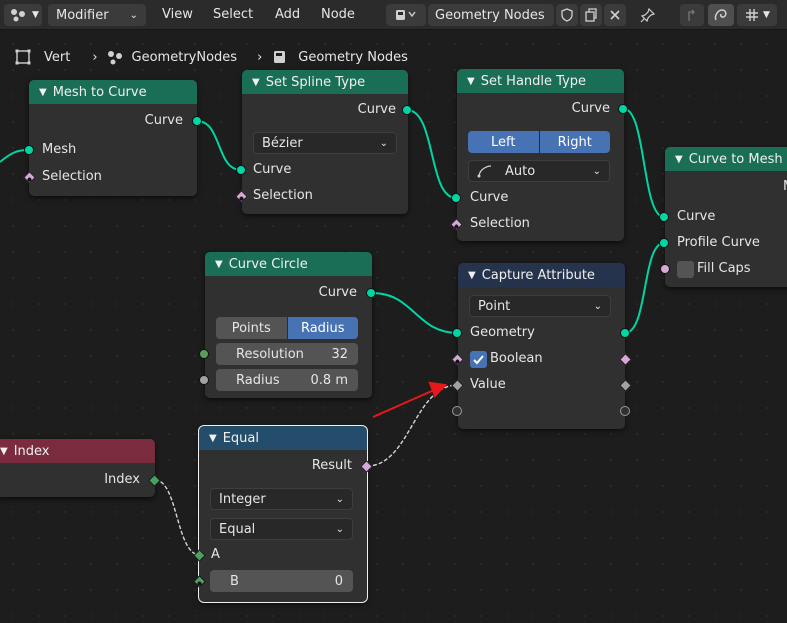 Image resolution: width=787 pixels, height=623 pixels. What do you see at coordinates (204, 380) in the screenshot?
I see `socket-input-radius` at bounding box center [204, 380].